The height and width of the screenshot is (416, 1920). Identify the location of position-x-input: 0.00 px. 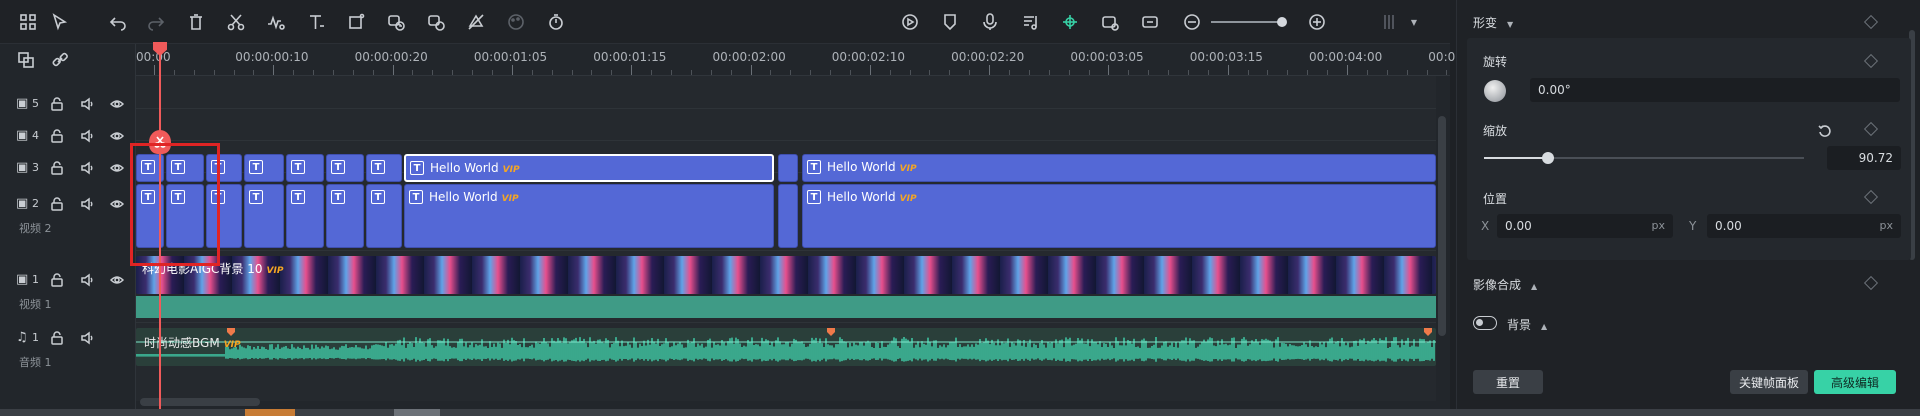
(1585, 226).